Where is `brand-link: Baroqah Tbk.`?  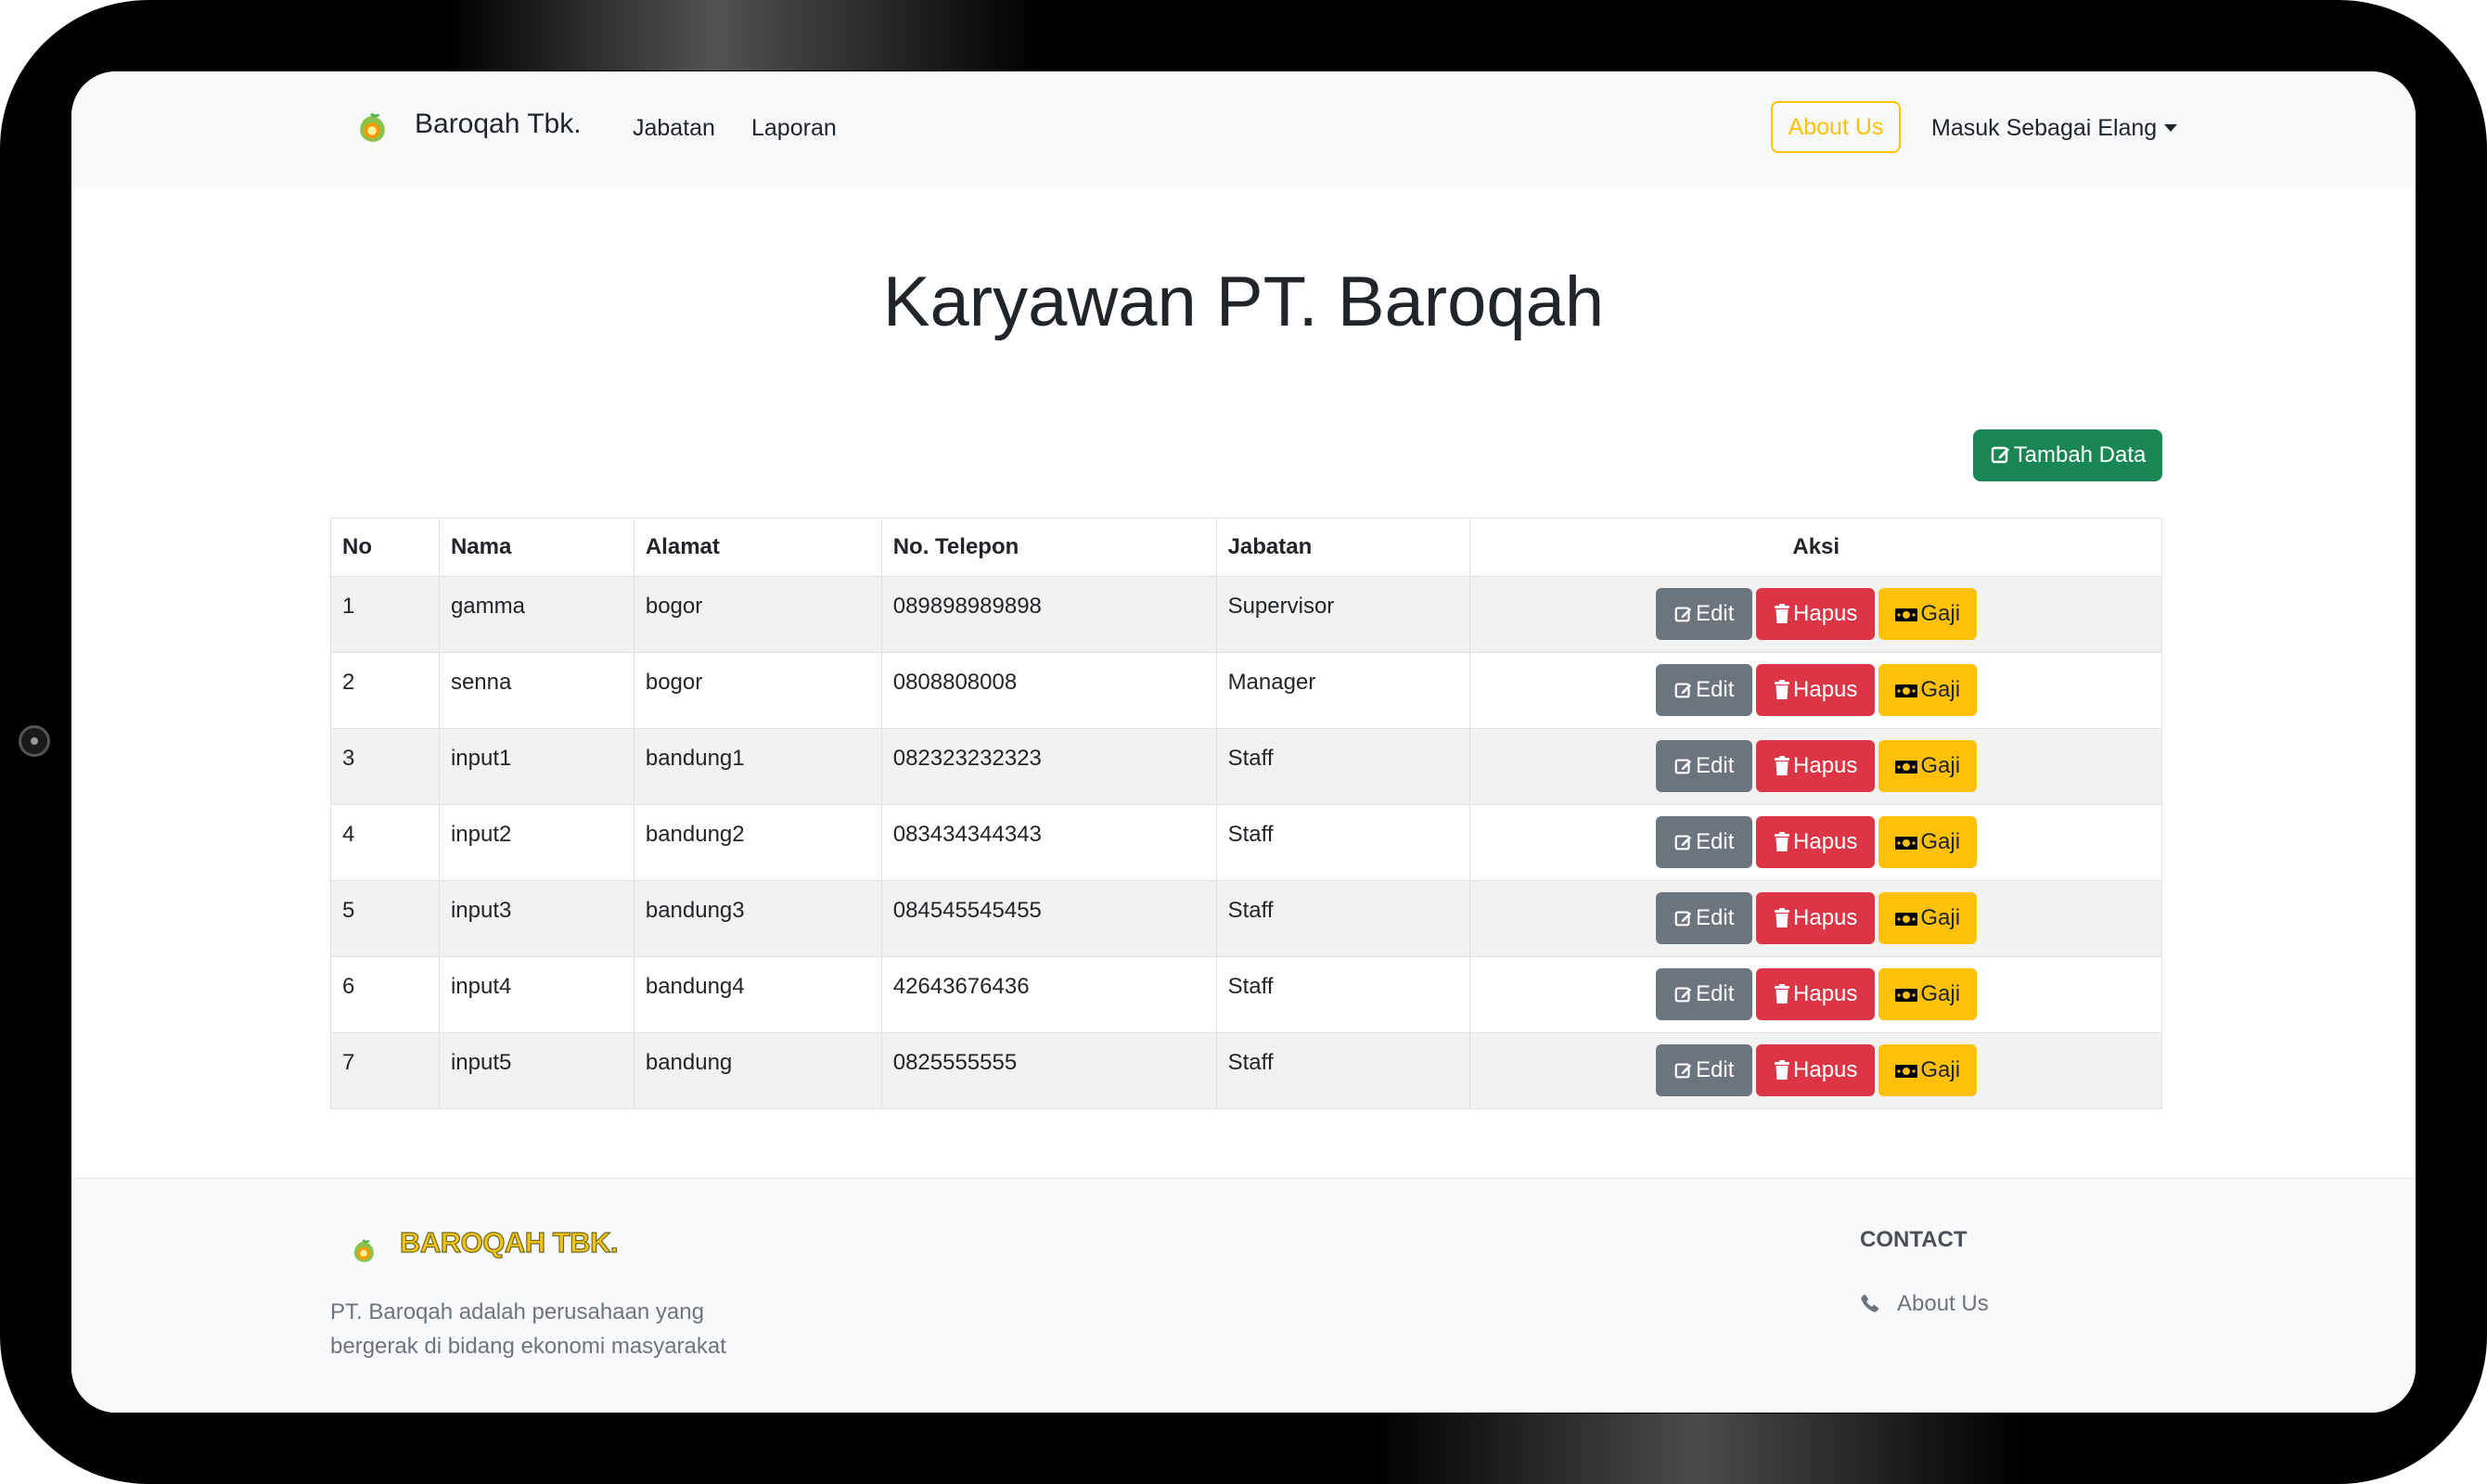
brand-link: Baroqah Tbk. is located at coordinates (498, 124).